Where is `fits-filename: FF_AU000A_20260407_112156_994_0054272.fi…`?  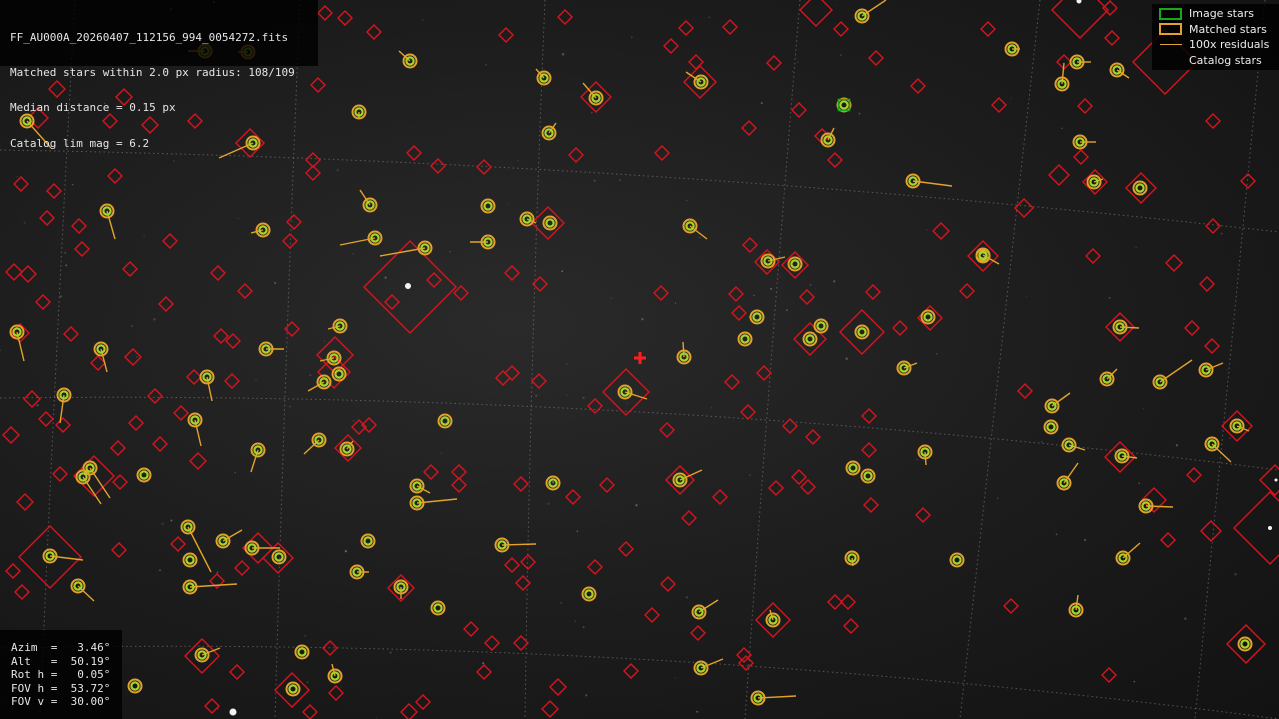 fits-filename: FF_AU000A_20260407_112156_994_0054272.fi… is located at coordinates (149, 37).